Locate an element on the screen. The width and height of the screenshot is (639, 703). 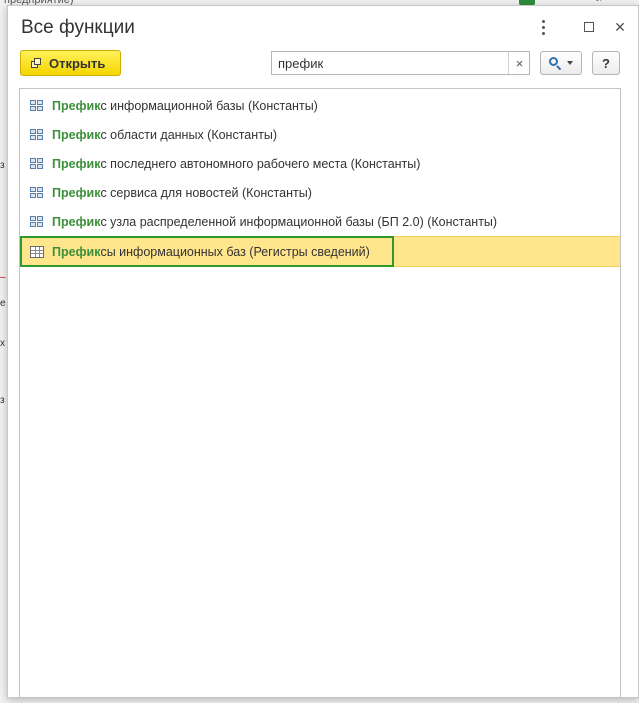
clear-icon: × is located at coordinates (519, 63).